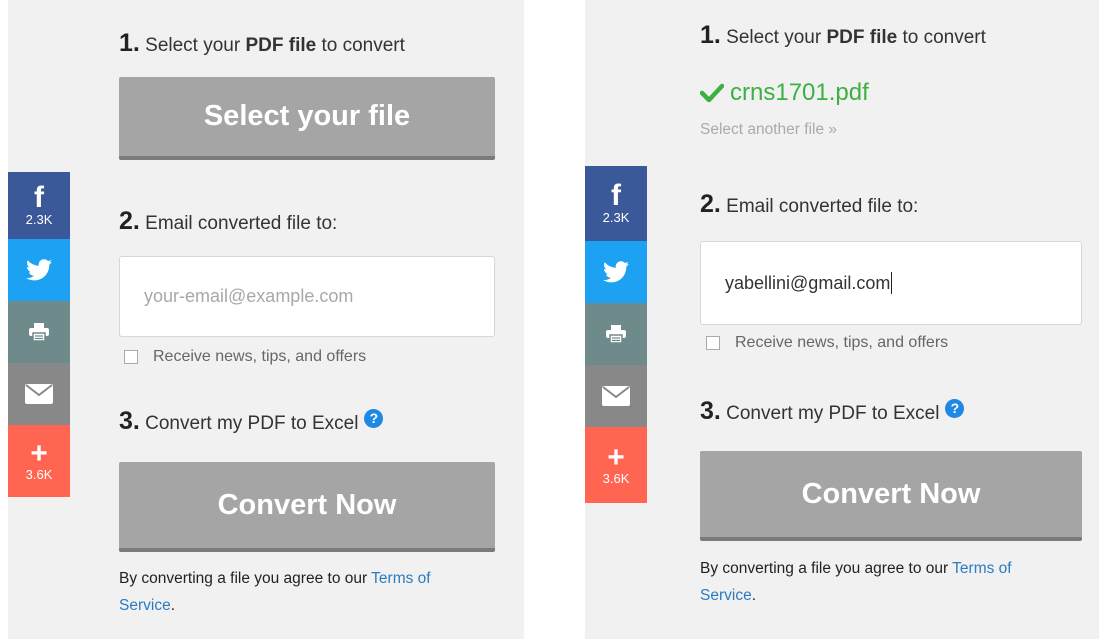  I want to click on email-input-value: yabellini@gmail.com, so click(808, 282).